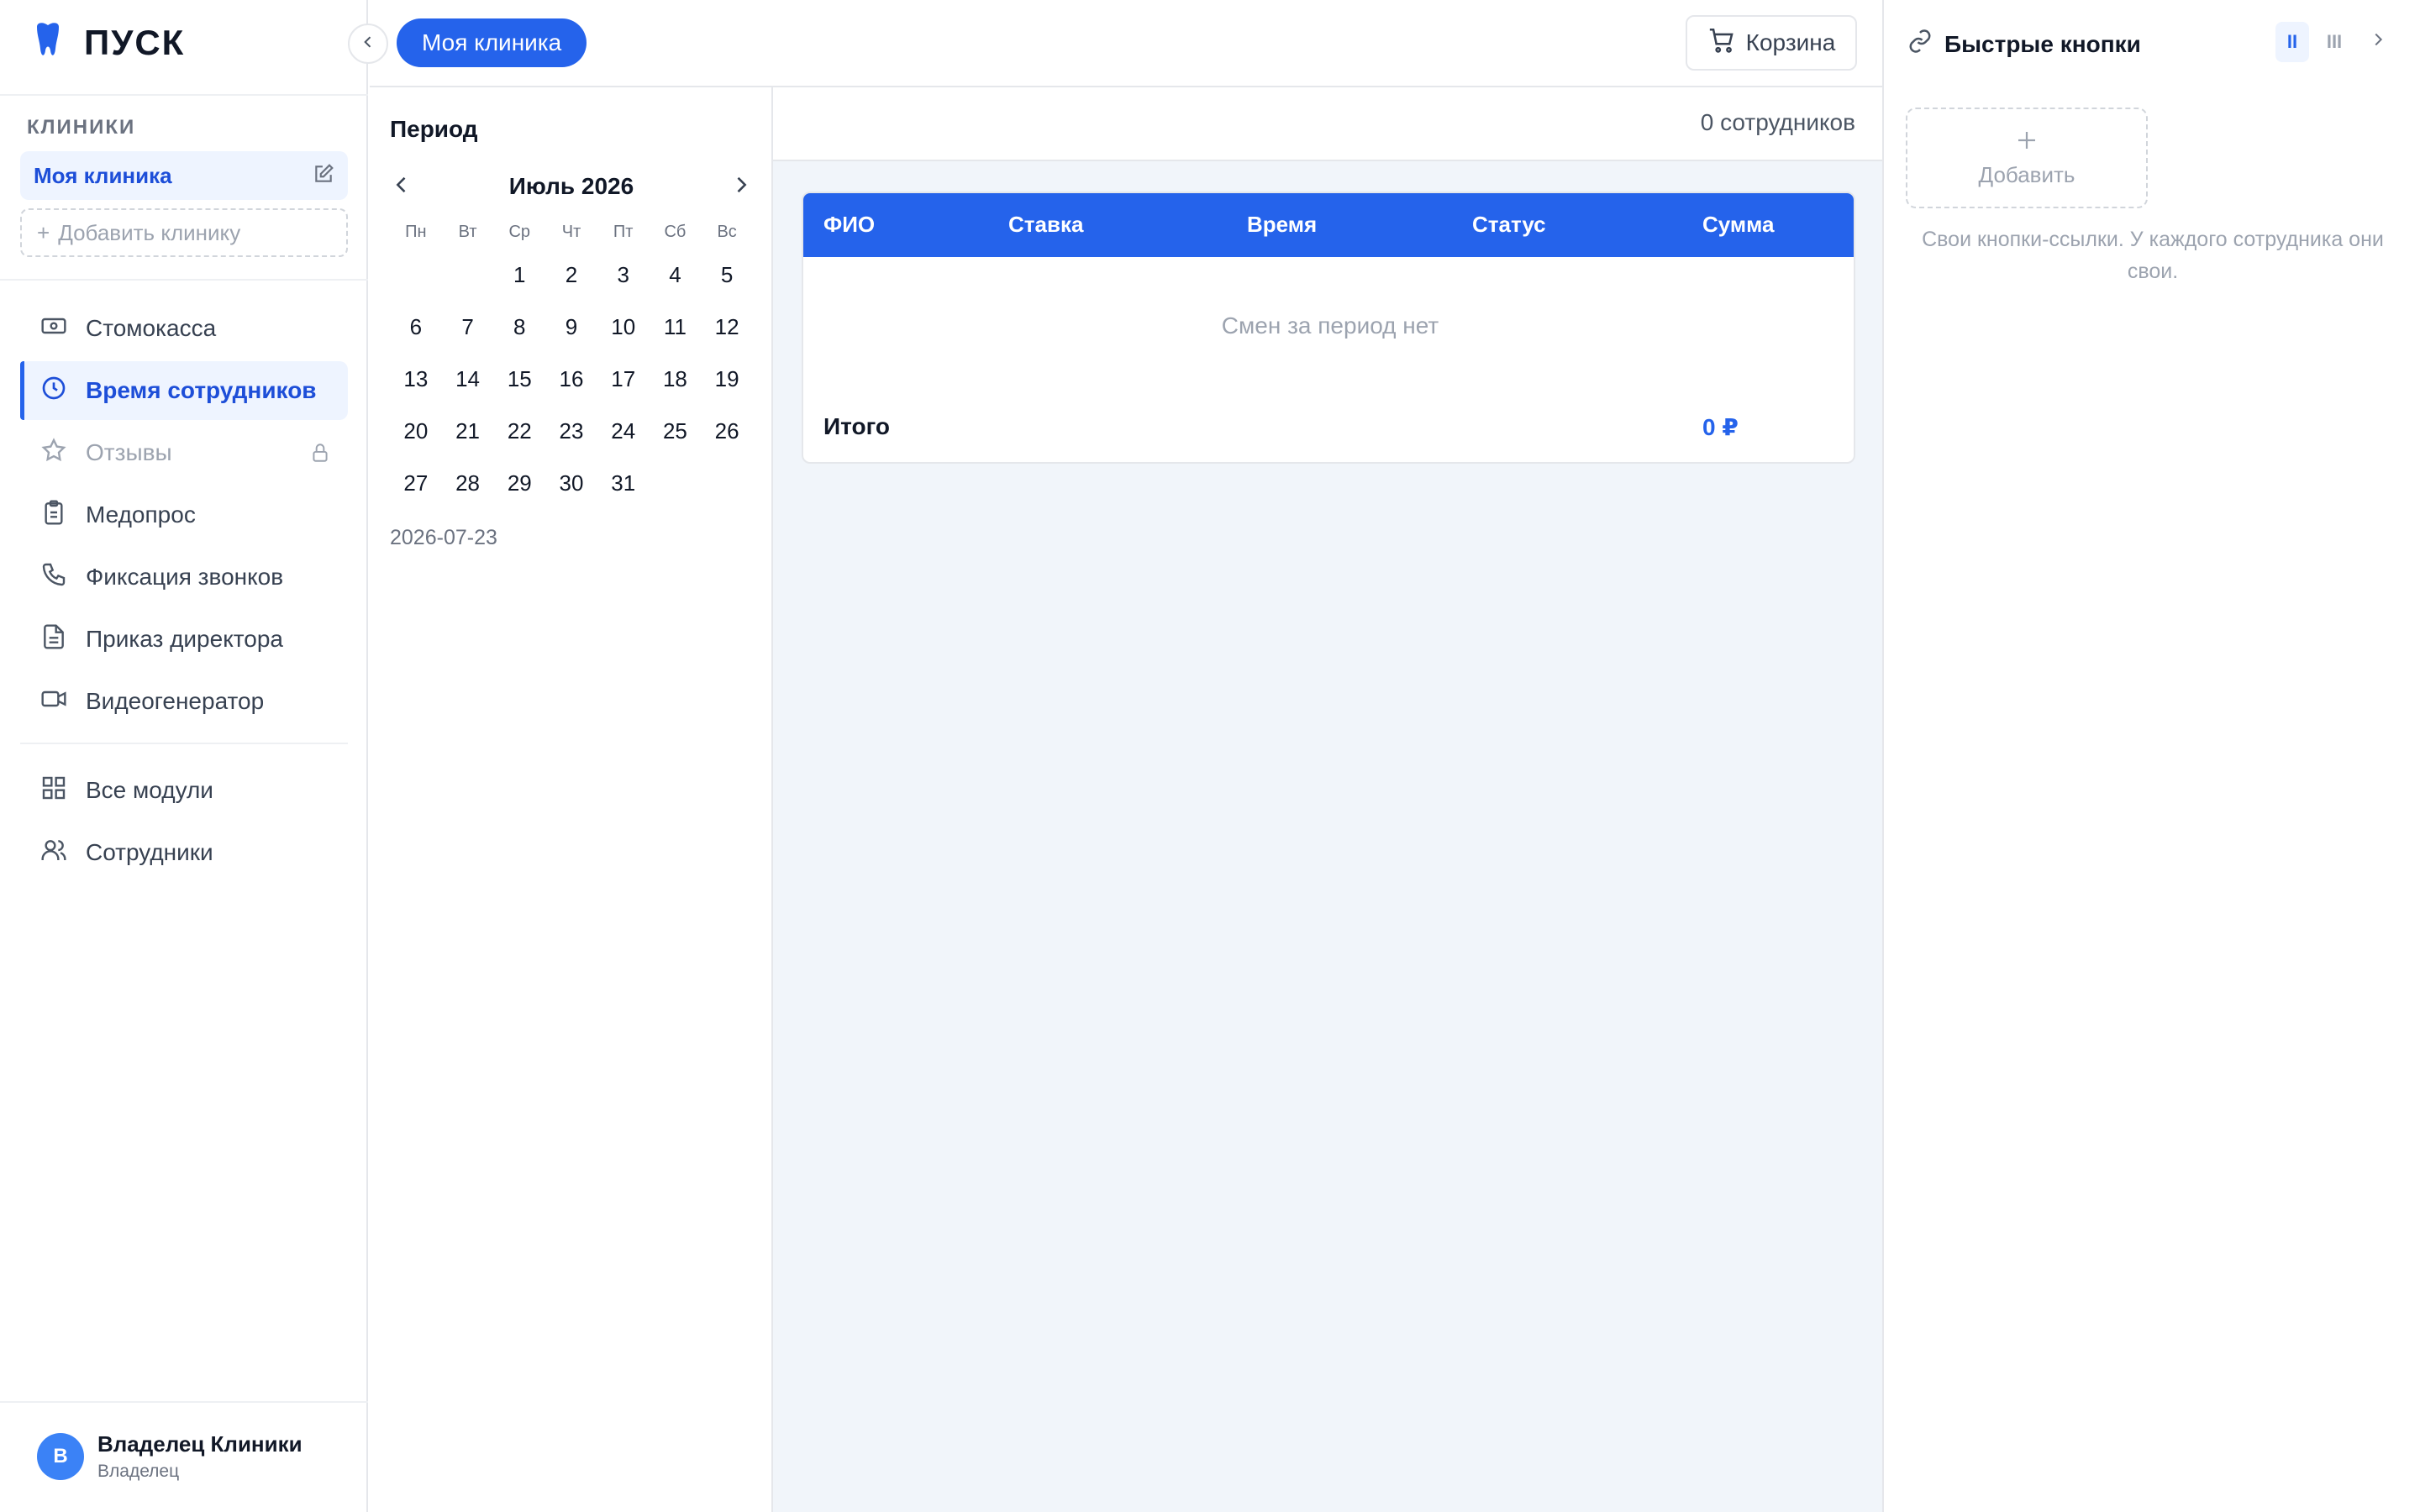 This screenshot has height=1512, width=2420. Describe the element at coordinates (468, 327) in the screenshot. I see `calendar-day: 7` at that location.